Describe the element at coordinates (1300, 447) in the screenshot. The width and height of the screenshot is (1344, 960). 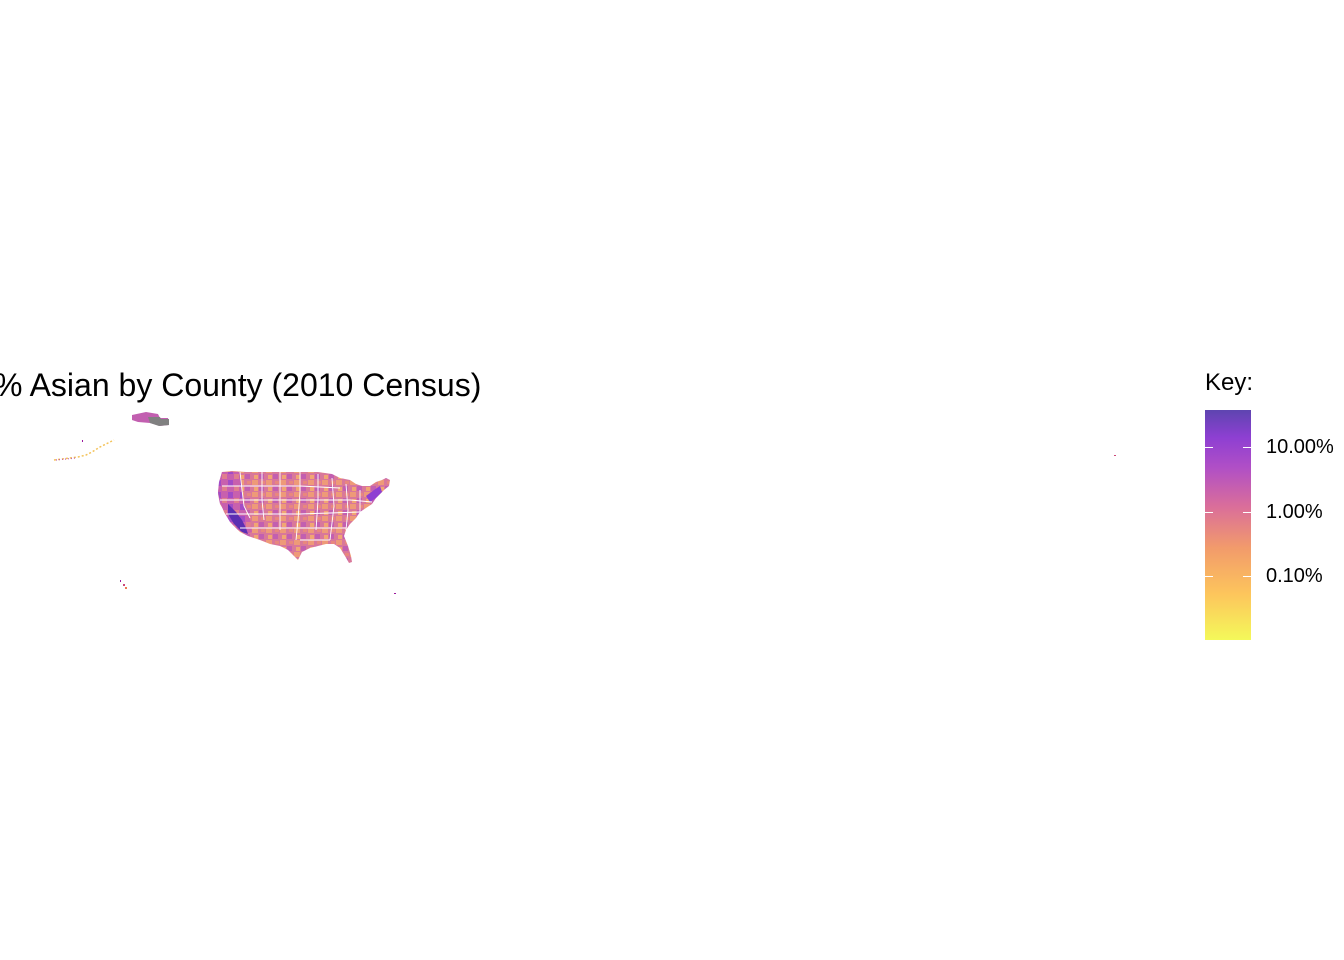
I see `legend-tick-label: 10.00%` at that location.